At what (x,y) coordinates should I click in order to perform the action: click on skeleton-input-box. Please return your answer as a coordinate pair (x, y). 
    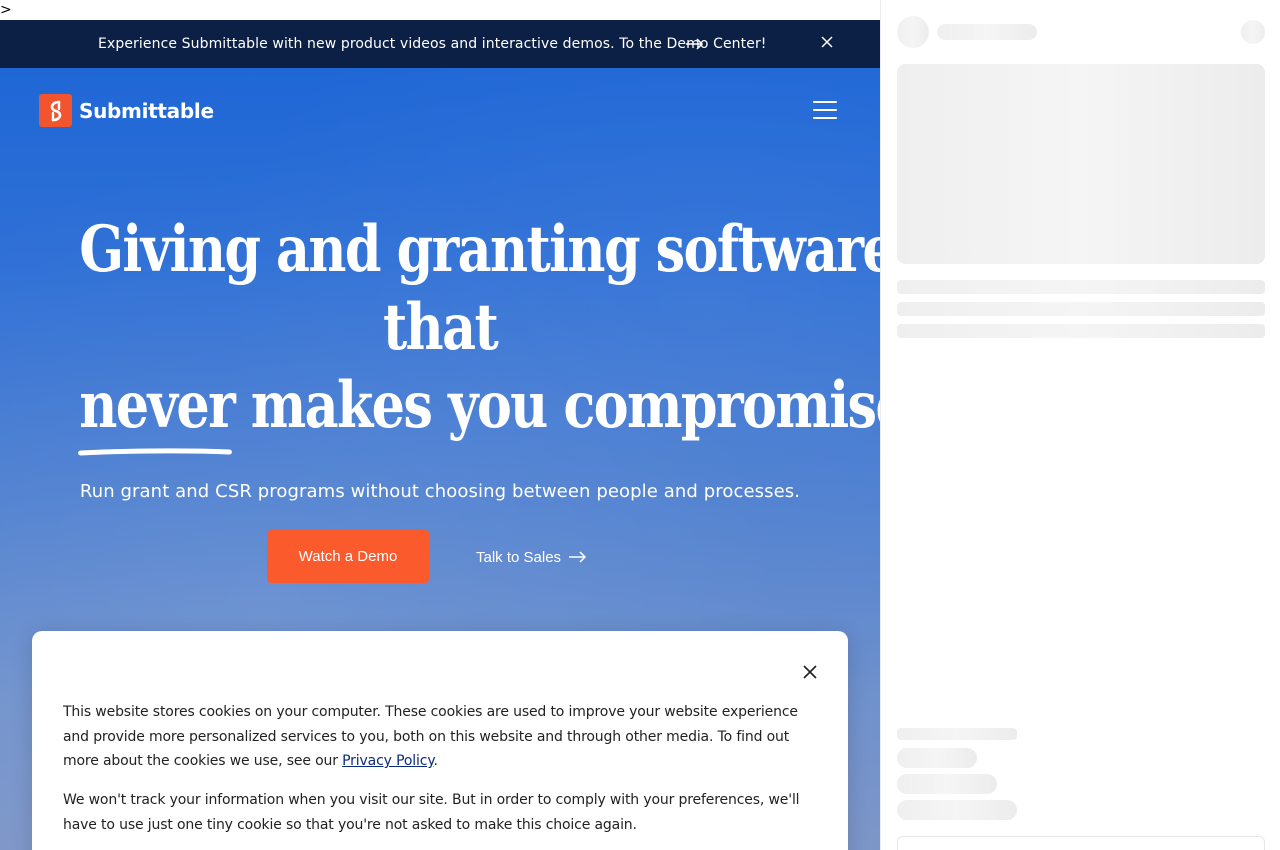
    Looking at the image, I should click on (1081, 843).